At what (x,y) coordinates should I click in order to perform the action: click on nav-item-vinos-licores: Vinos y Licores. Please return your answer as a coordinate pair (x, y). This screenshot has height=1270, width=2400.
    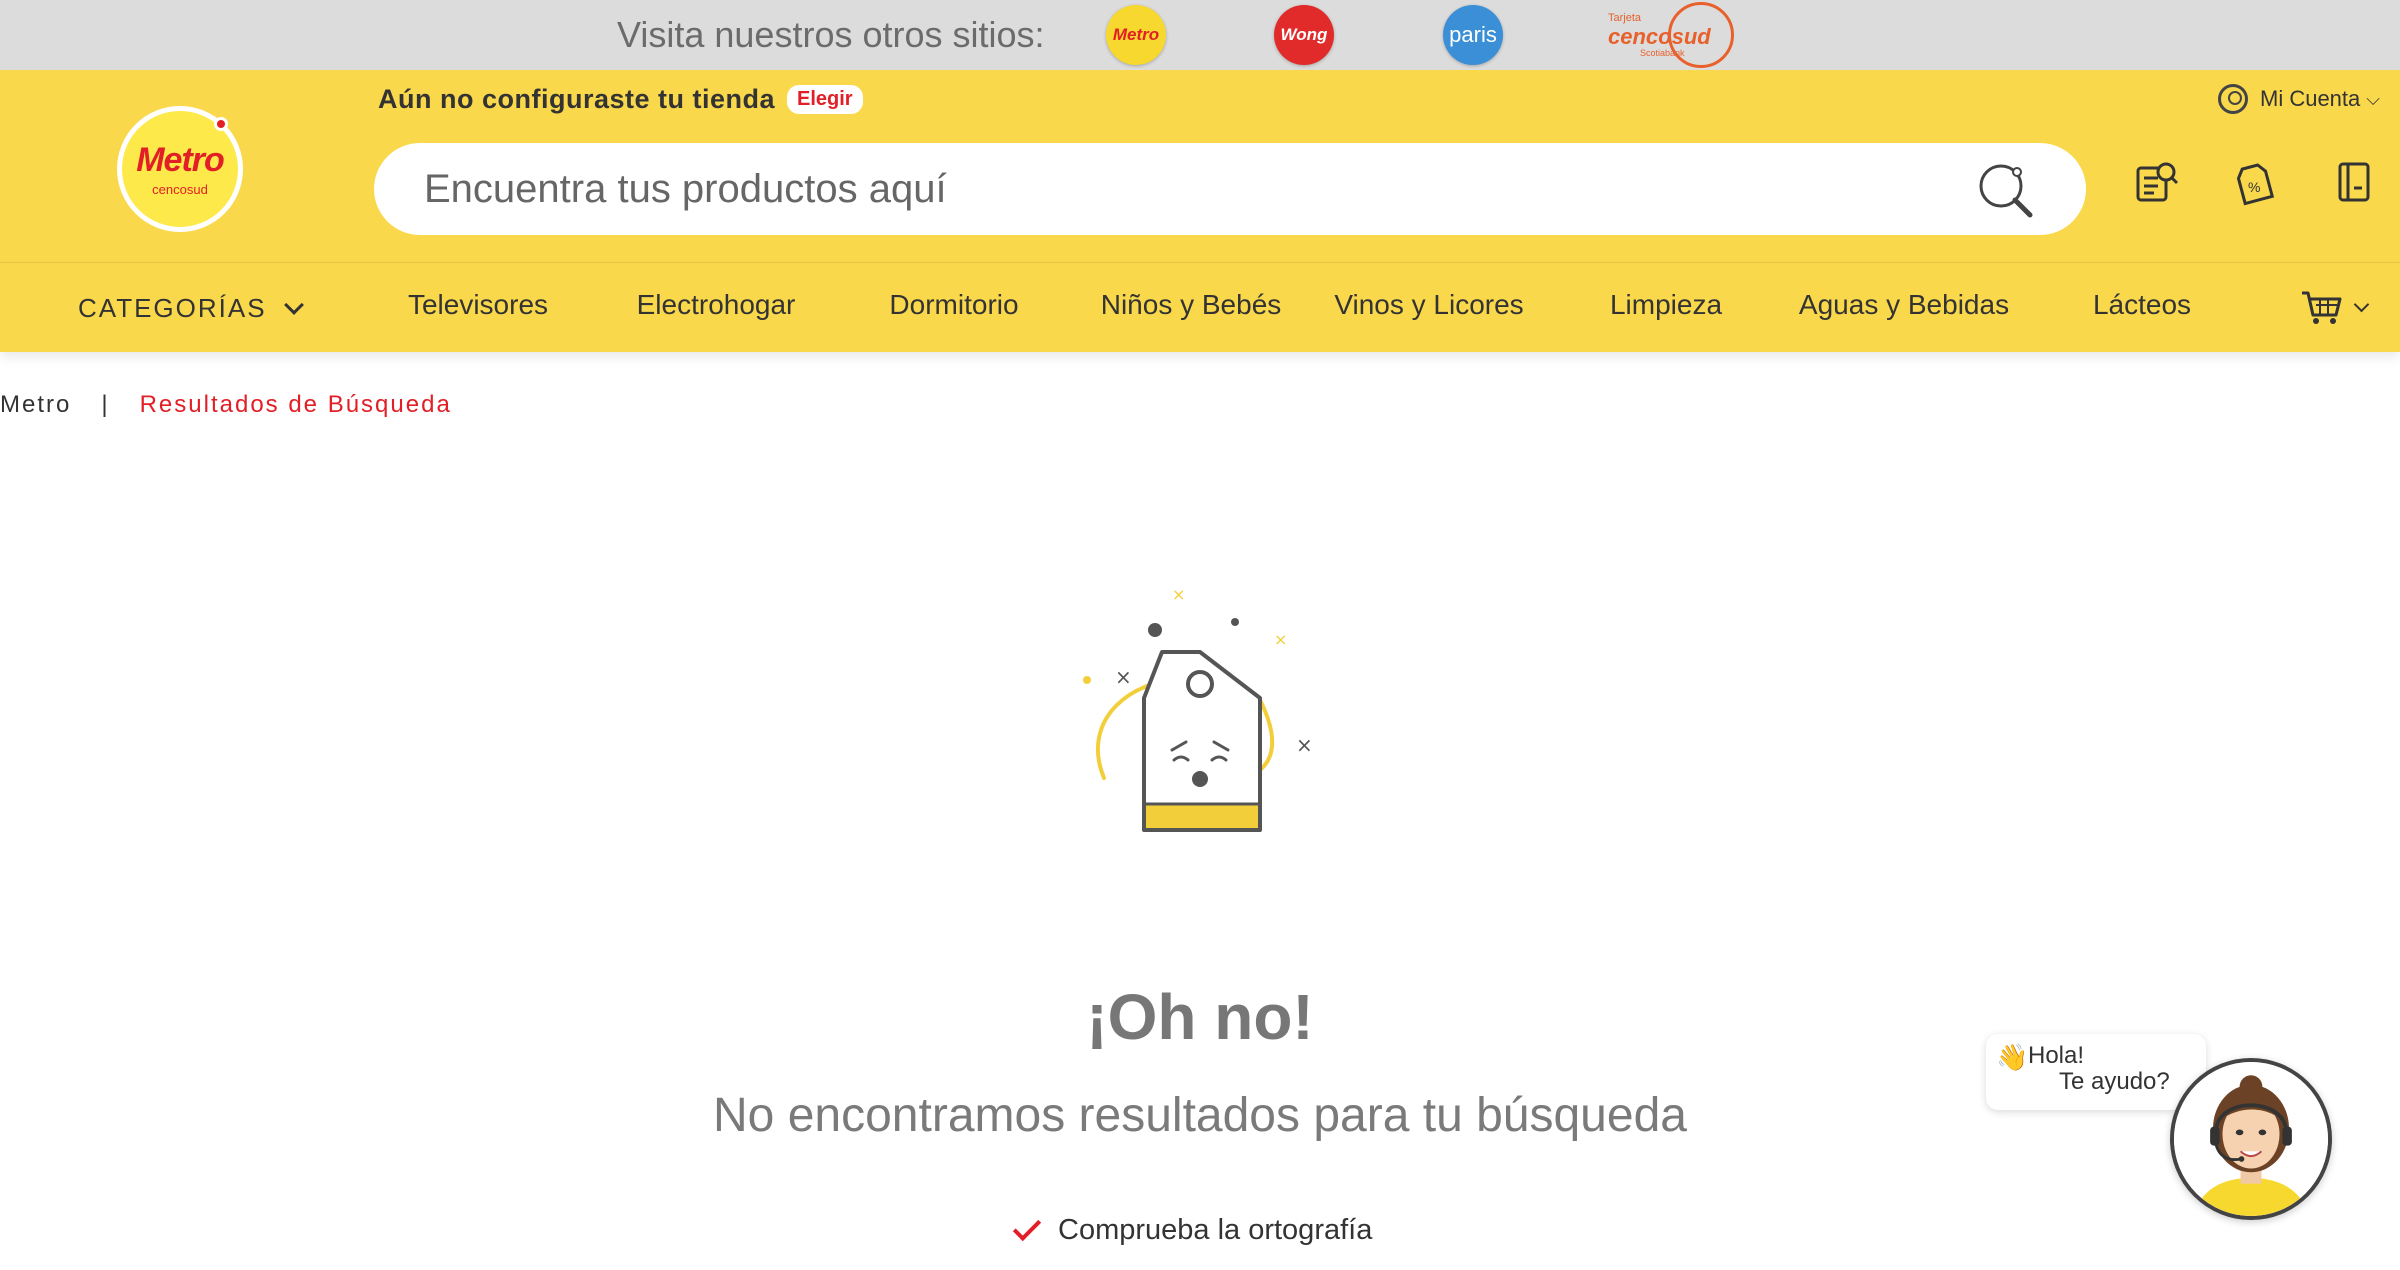
    Looking at the image, I should click on (1428, 305).